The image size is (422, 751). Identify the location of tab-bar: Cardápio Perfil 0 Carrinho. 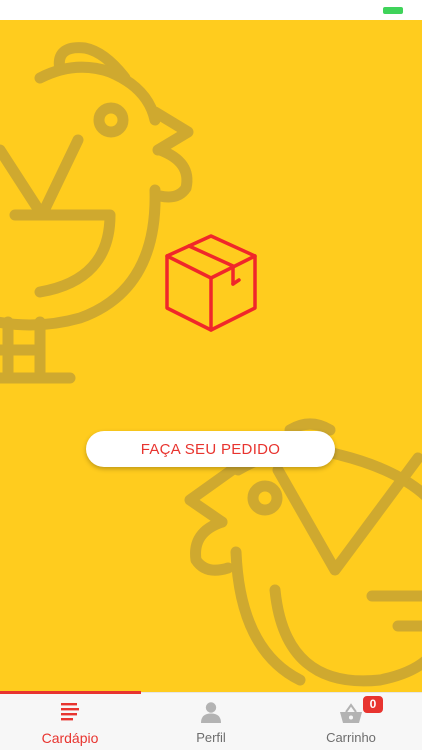
(211, 721).